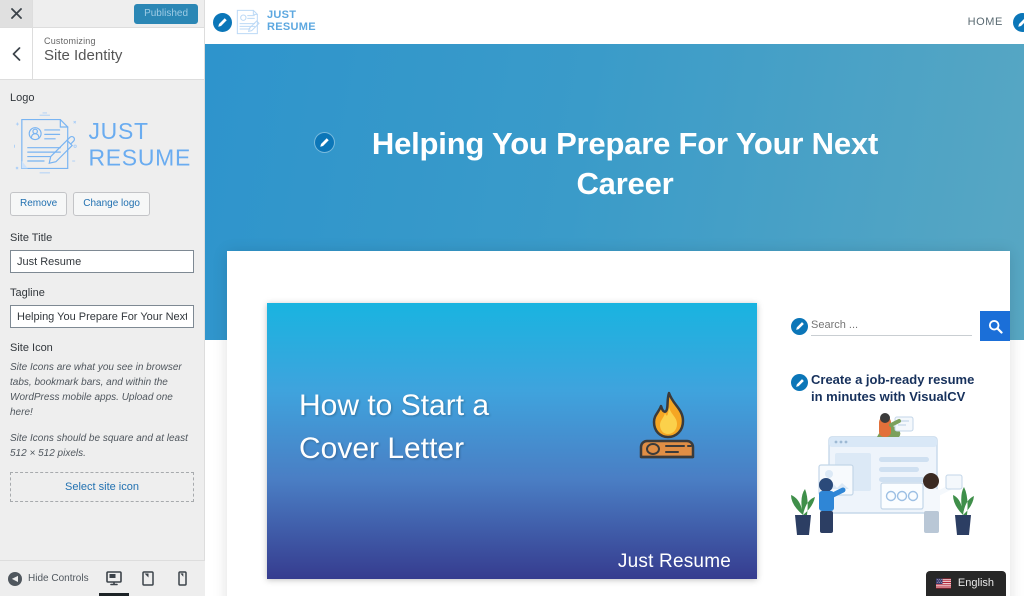 This screenshot has height=596, width=1024. What do you see at coordinates (222, 22) in the screenshot?
I see `edit-logo-shortcut-icon` at bounding box center [222, 22].